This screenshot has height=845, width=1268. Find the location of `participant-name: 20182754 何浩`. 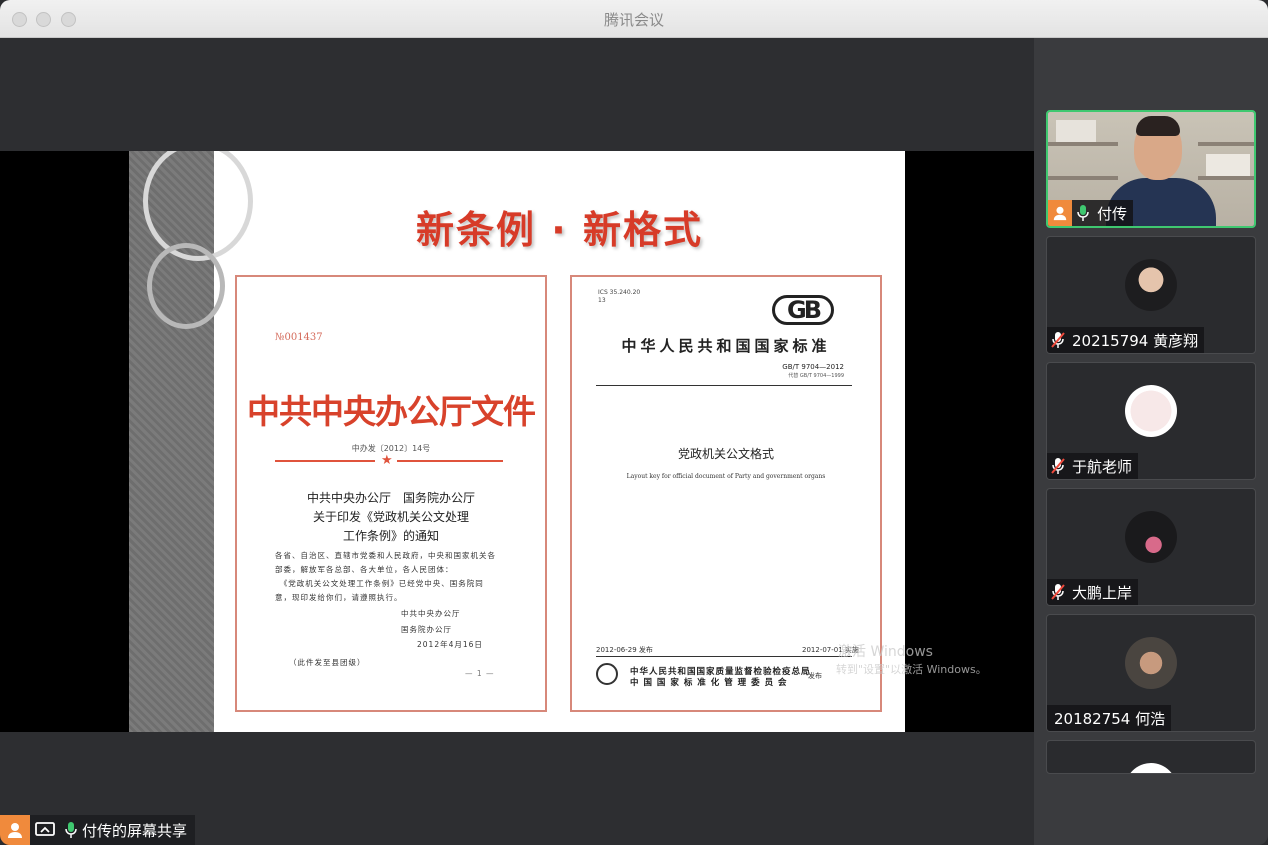

participant-name: 20182754 何浩 is located at coordinates (1110, 718).